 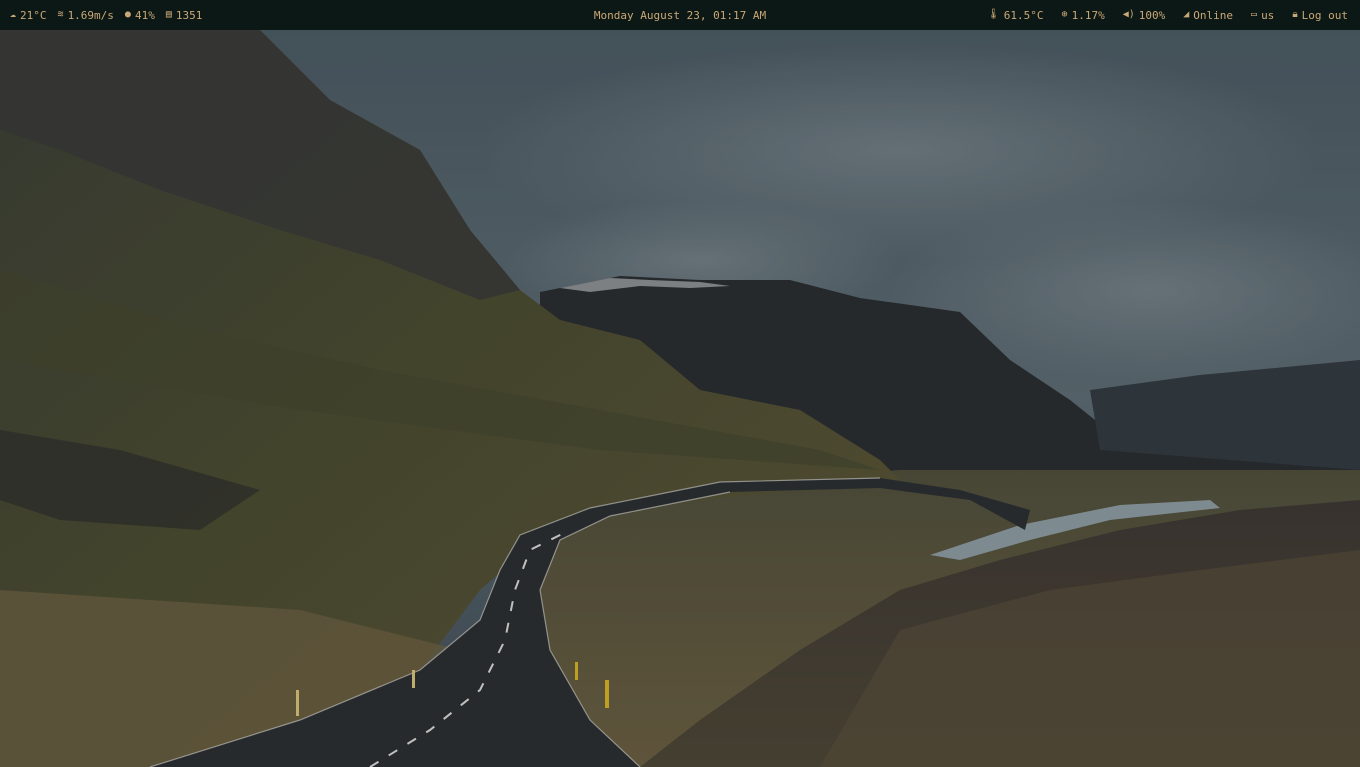 What do you see at coordinates (1268, 15) in the screenshot?
I see `keyboard-layout: us` at bounding box center [1268, 15].